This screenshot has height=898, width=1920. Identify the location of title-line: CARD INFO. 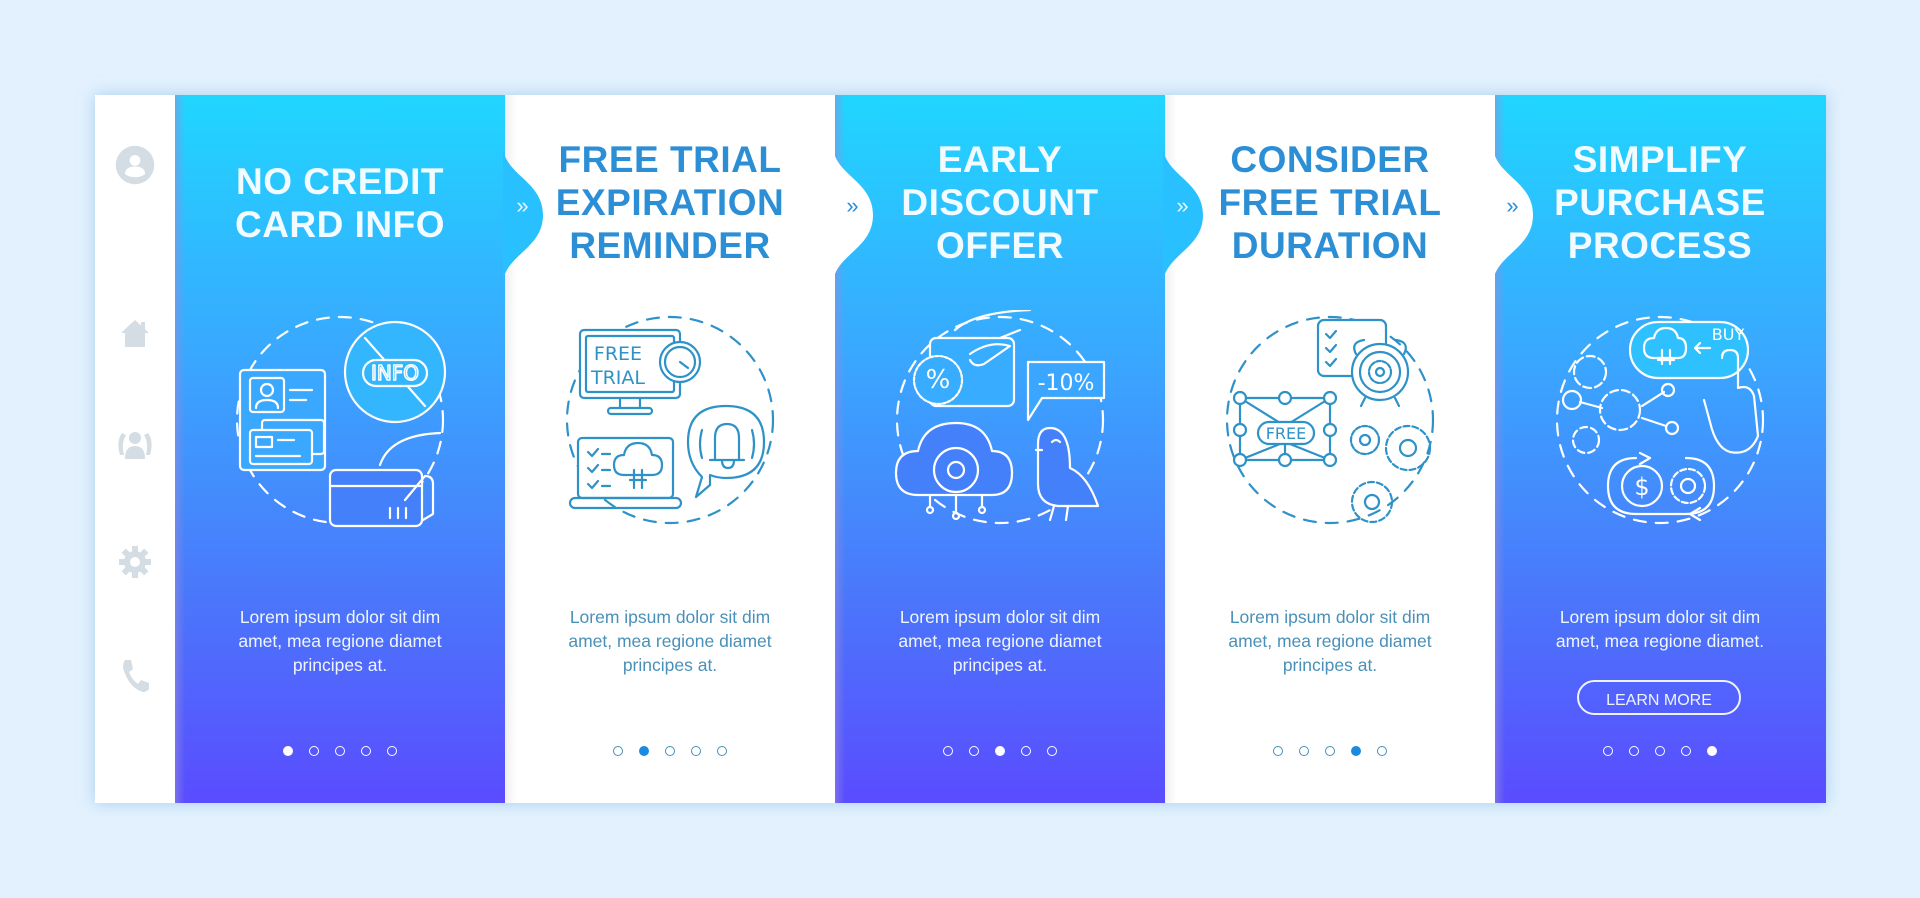
(340, 224).